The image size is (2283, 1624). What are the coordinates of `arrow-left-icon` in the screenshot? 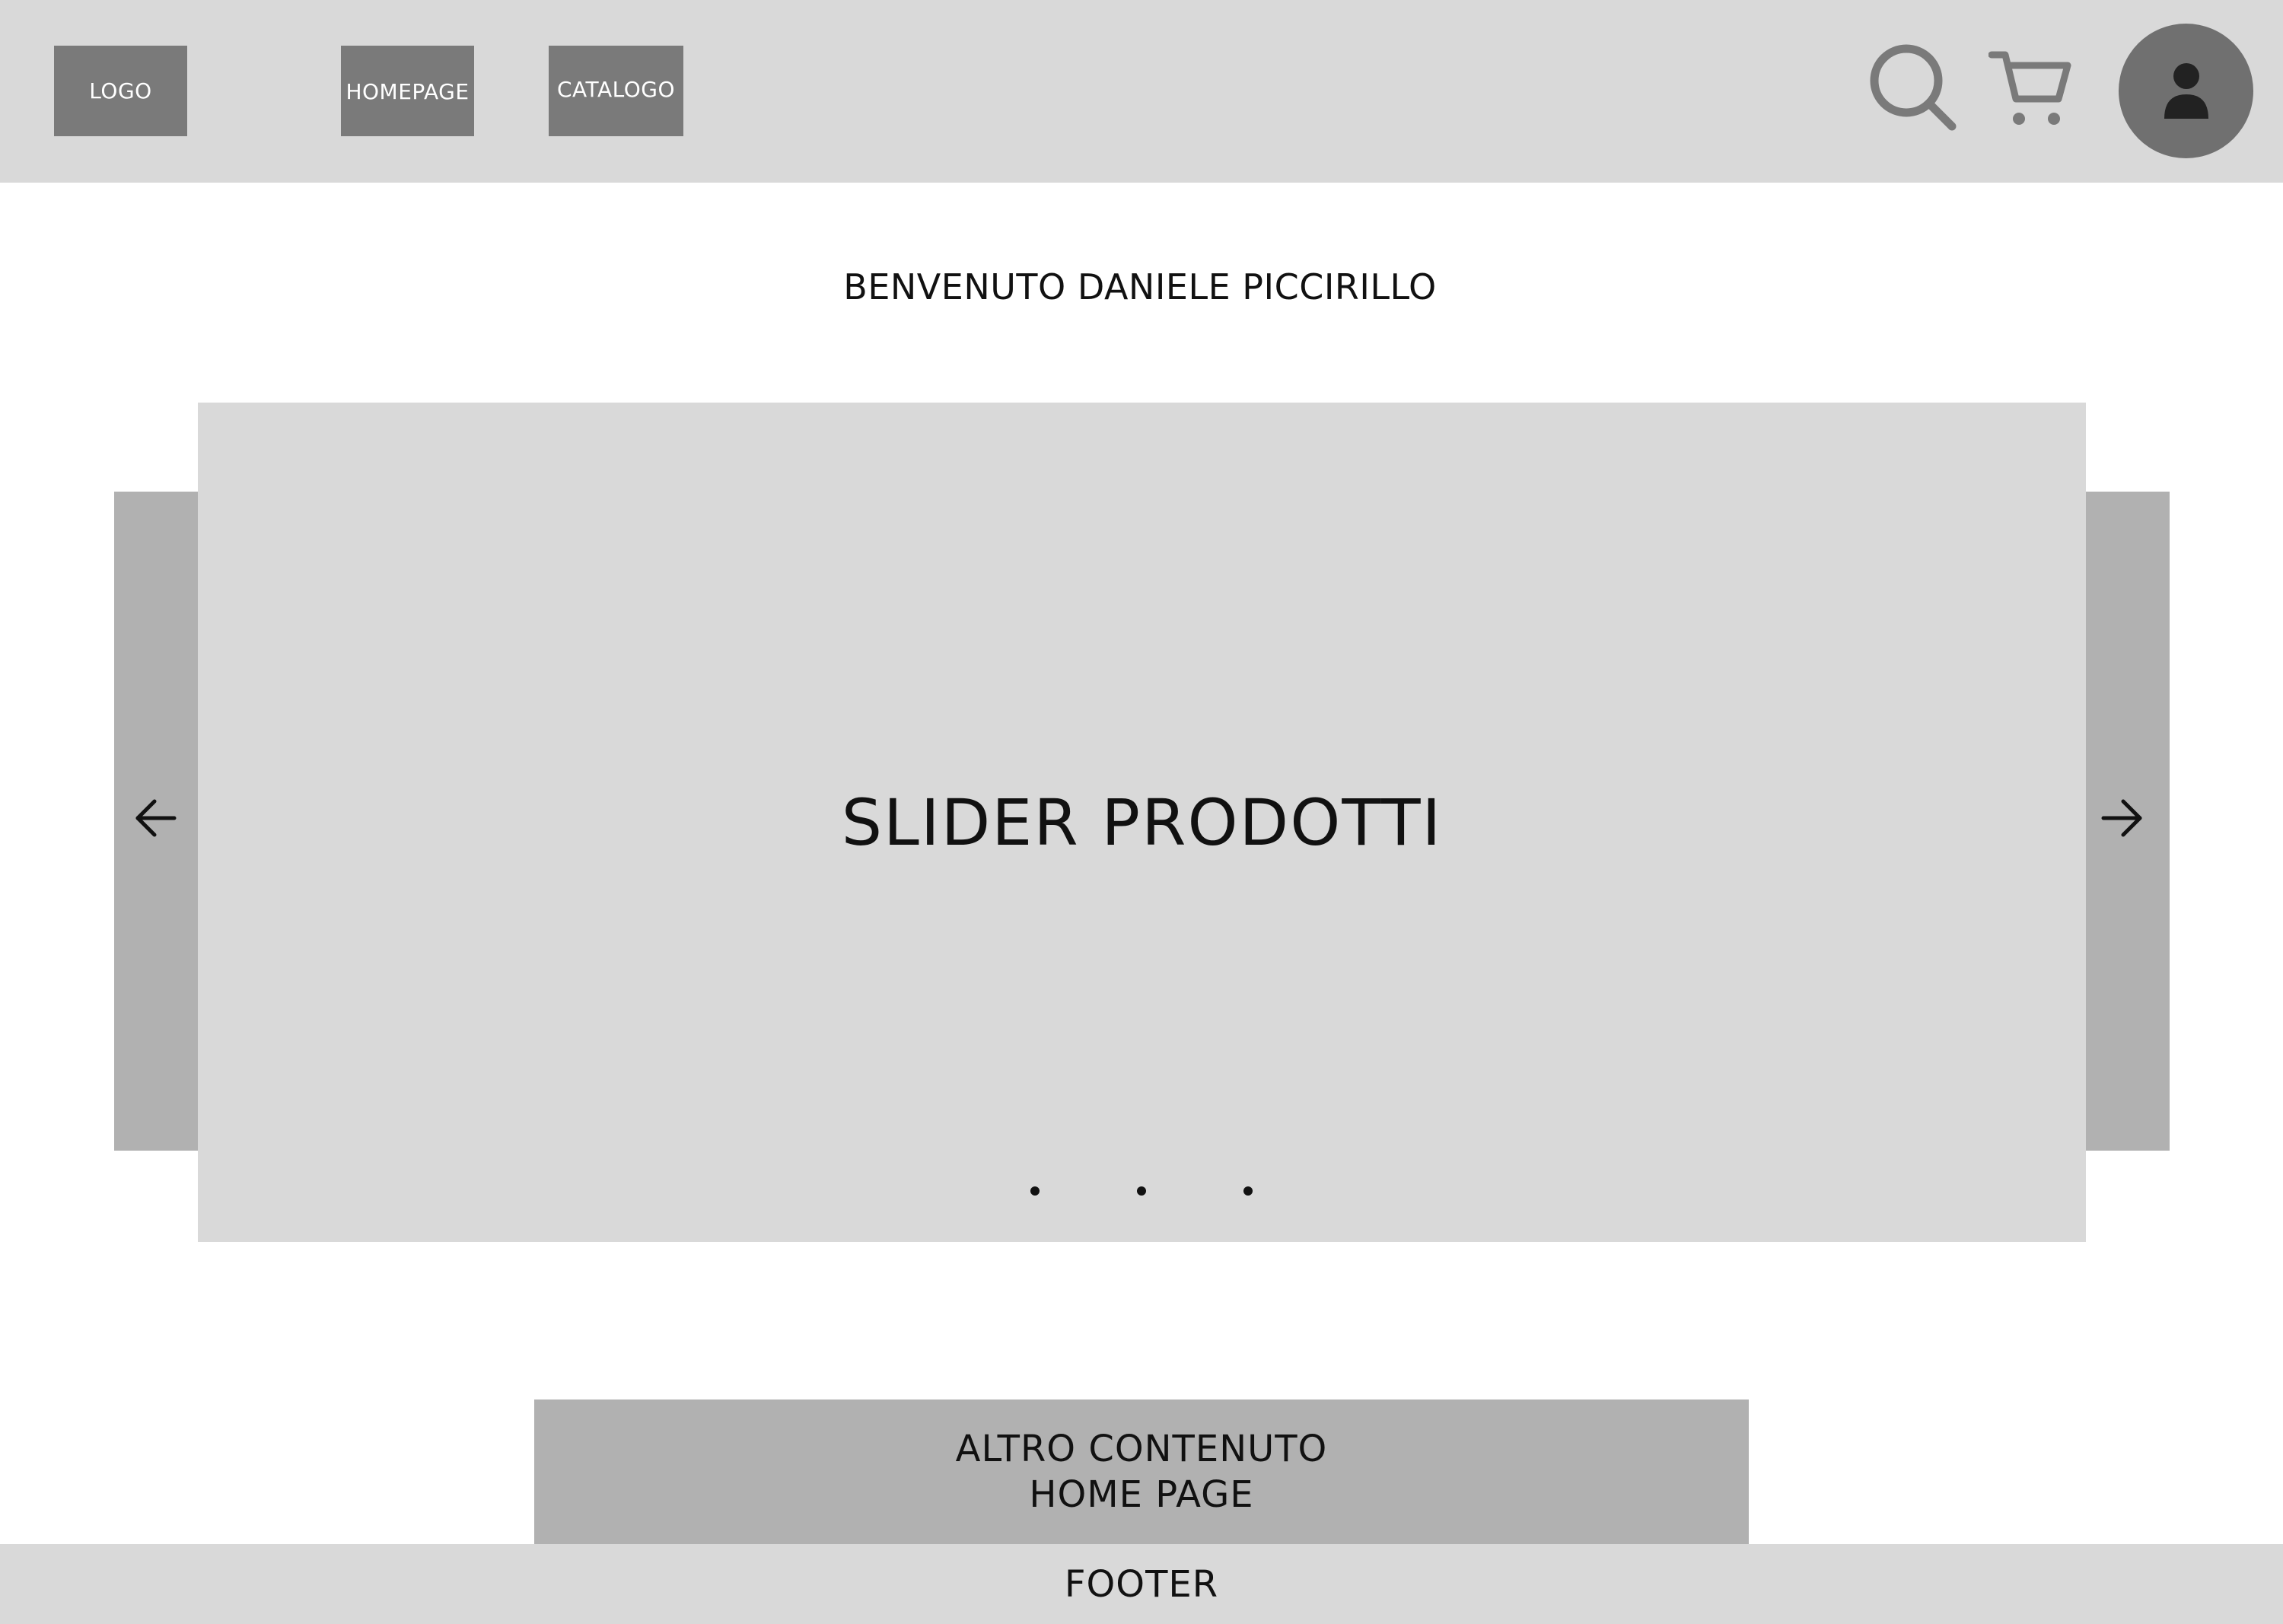 It's located at (156, 818).